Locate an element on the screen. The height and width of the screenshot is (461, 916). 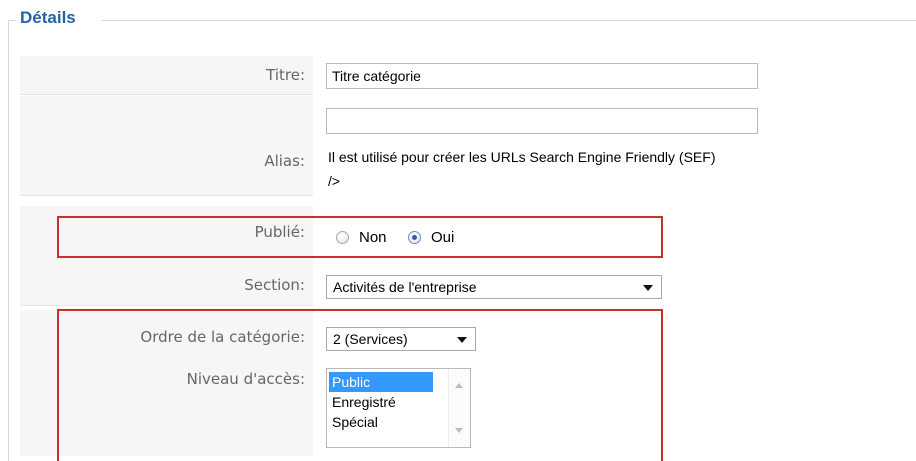
row-titre: Titre: Titre catégorie is located at coordinates (468, 75).